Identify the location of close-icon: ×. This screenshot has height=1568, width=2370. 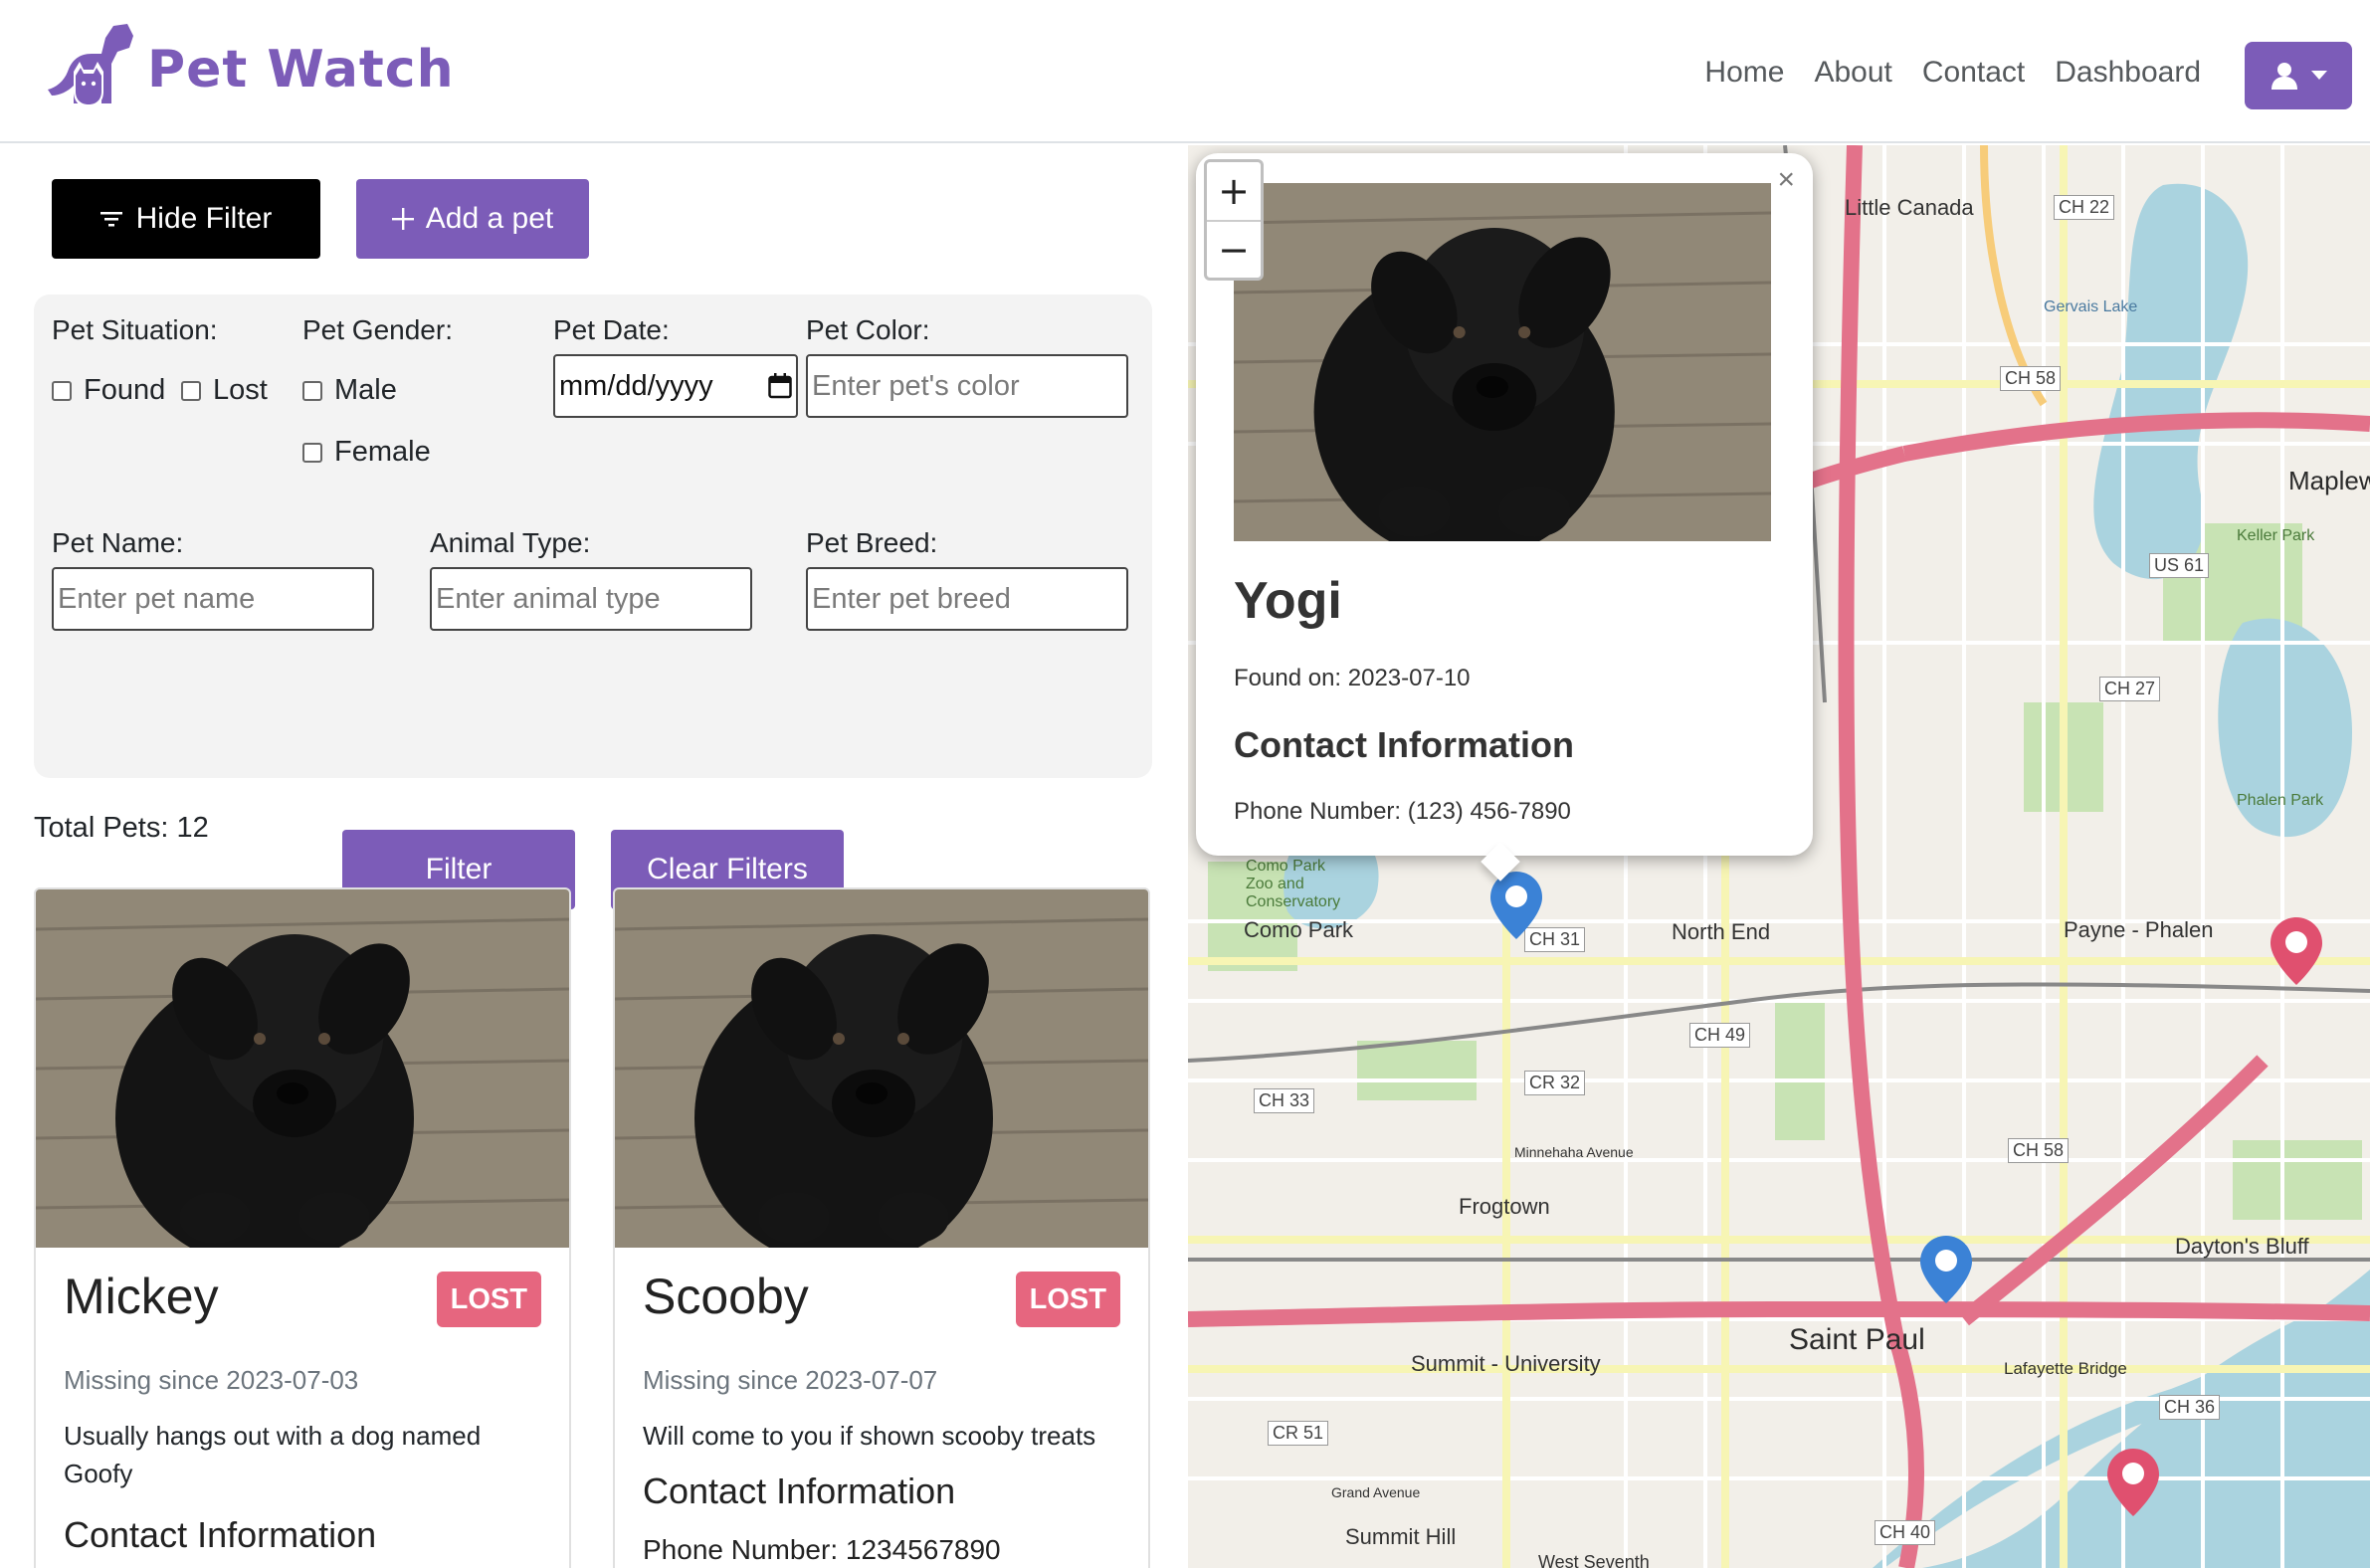
(1786, 180).